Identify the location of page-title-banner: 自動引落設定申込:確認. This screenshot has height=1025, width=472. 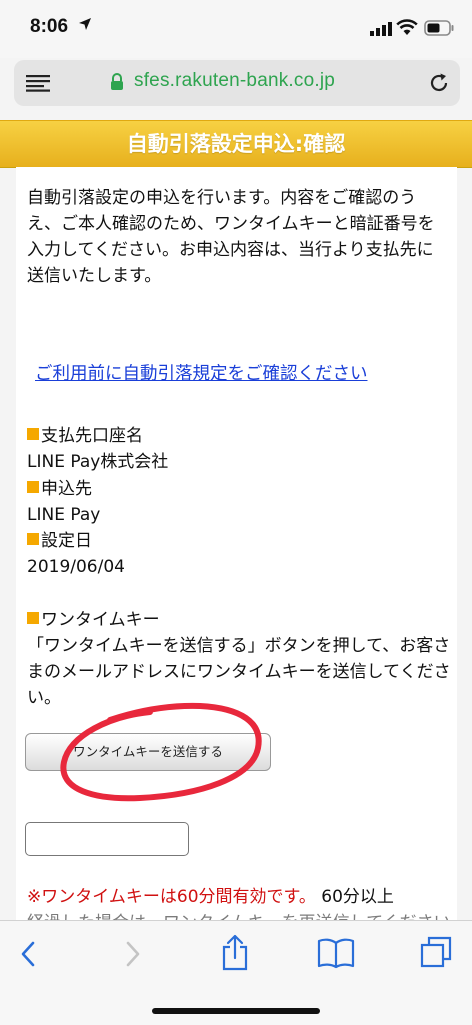
(236, 144).